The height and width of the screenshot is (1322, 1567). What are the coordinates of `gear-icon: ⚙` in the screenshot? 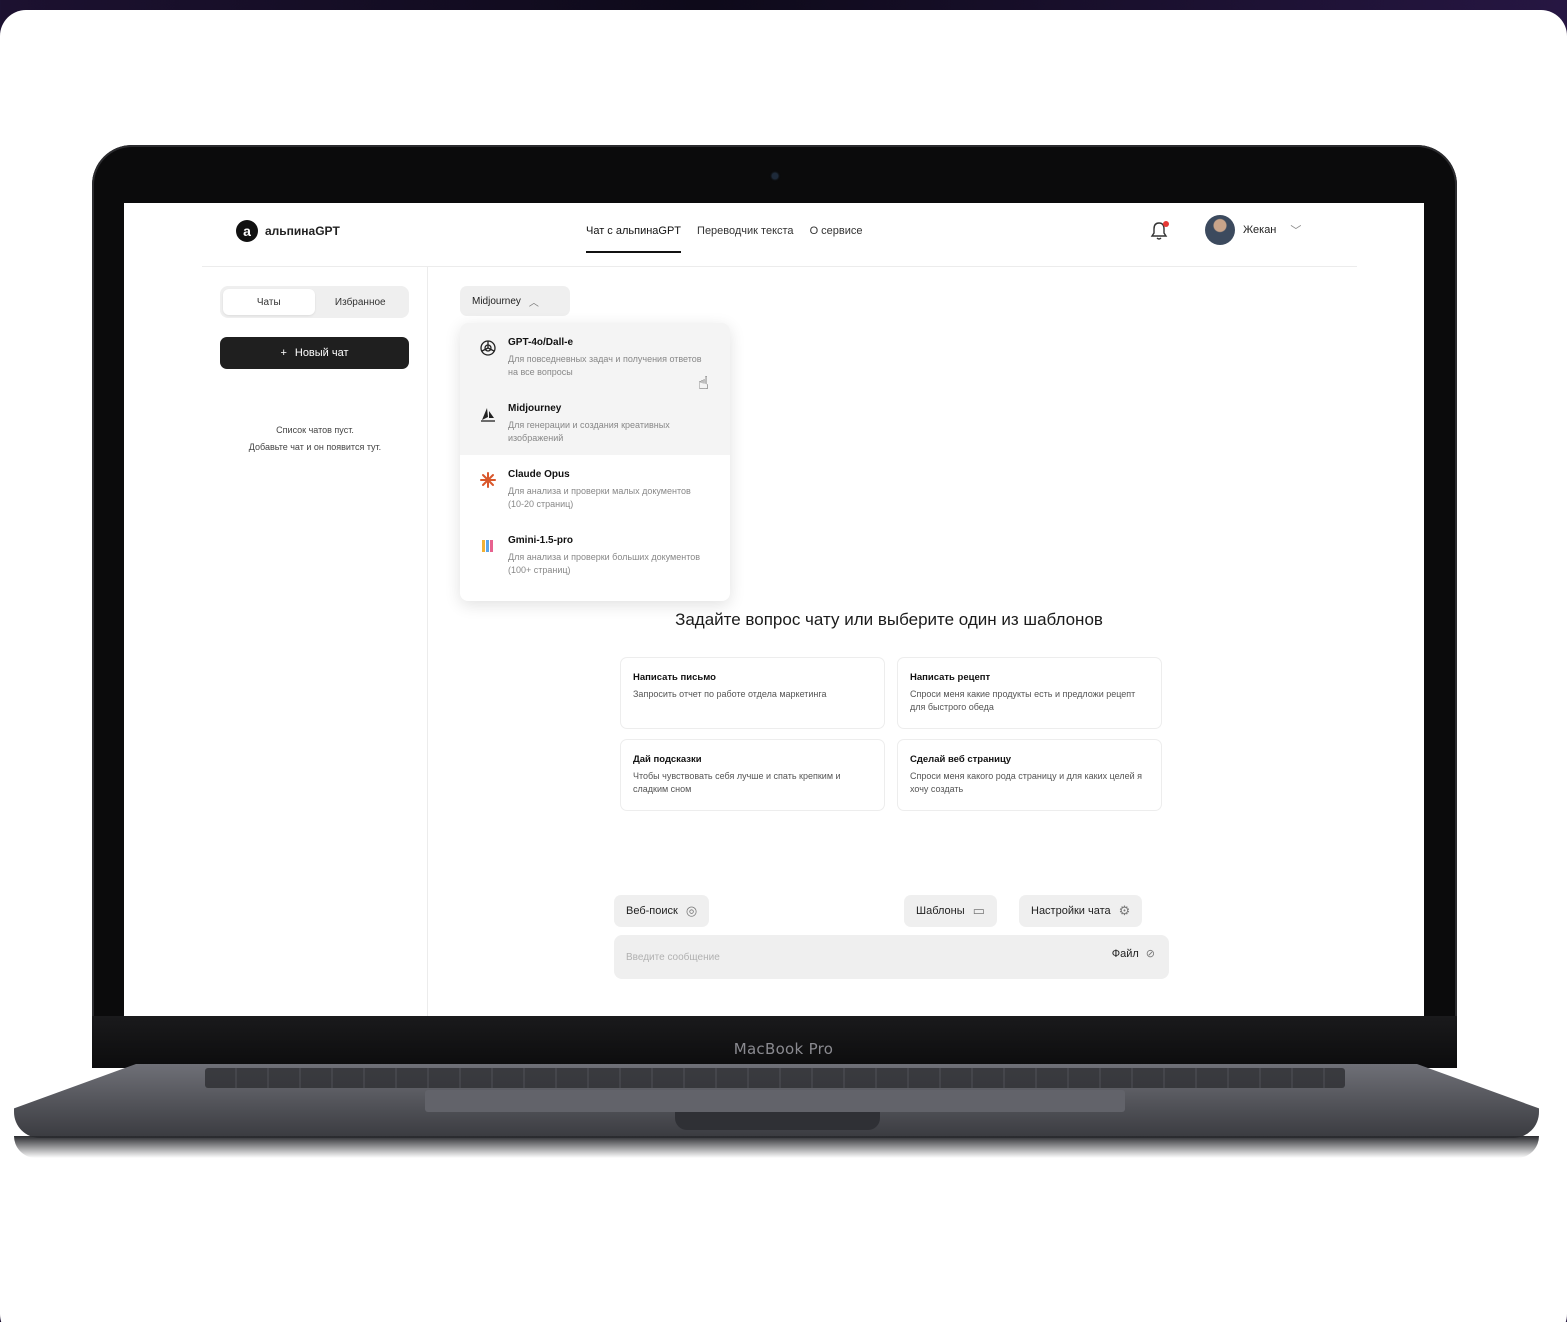 It's located at (1124, 910).